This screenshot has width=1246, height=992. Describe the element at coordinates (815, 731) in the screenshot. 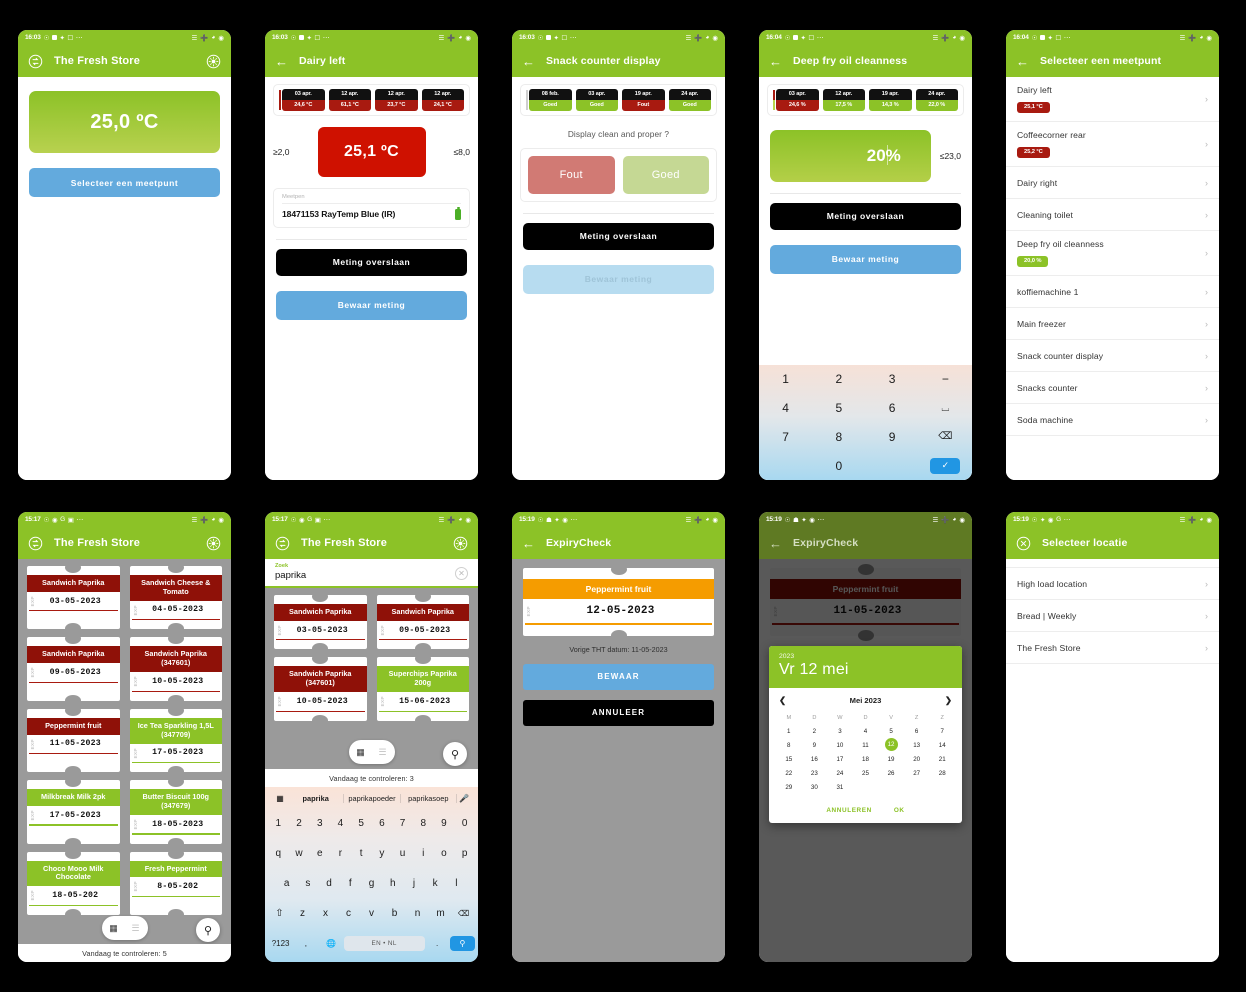

I see `calendar-day: 2` at that location.